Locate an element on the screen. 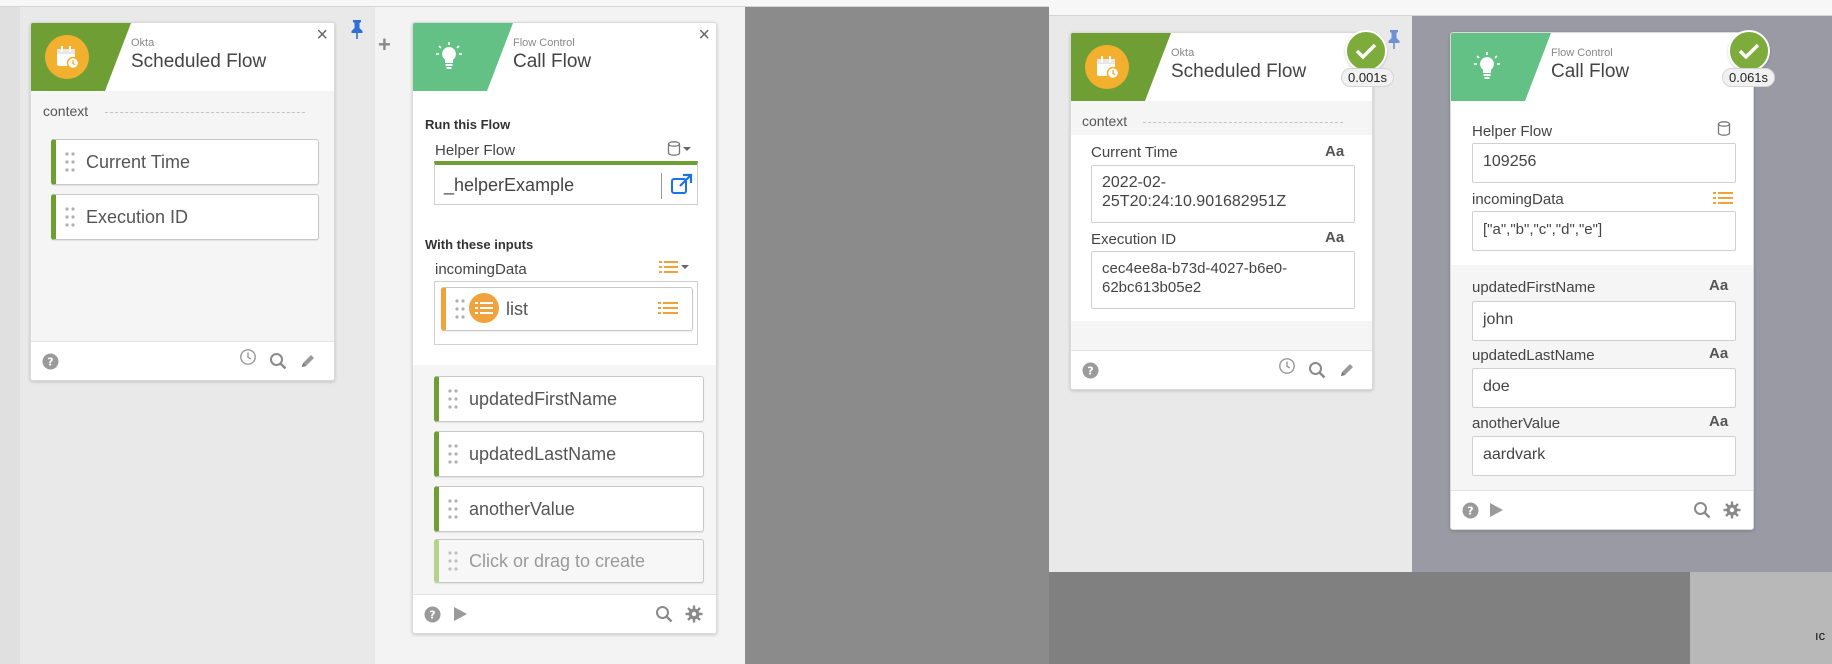 The width and height of the screenshot is (1832, 664). field-execution-id: Execution ID is located at coordinates (185, 217).